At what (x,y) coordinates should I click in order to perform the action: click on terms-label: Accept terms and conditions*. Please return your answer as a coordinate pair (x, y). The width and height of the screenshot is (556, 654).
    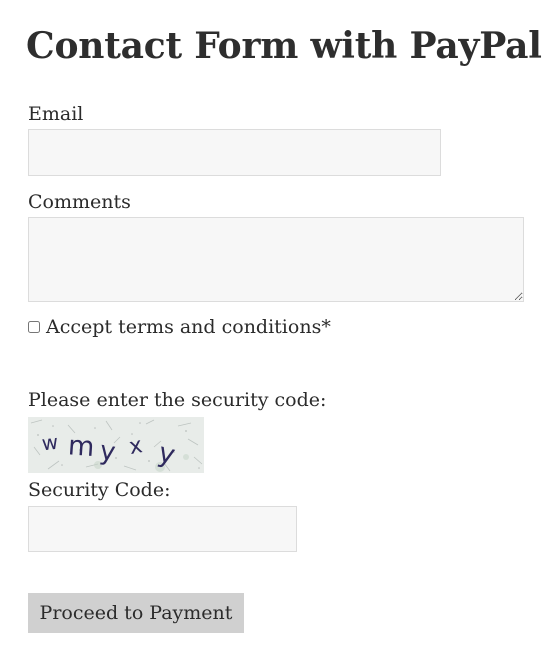
    Looking at the image, I should click on (188, 327).